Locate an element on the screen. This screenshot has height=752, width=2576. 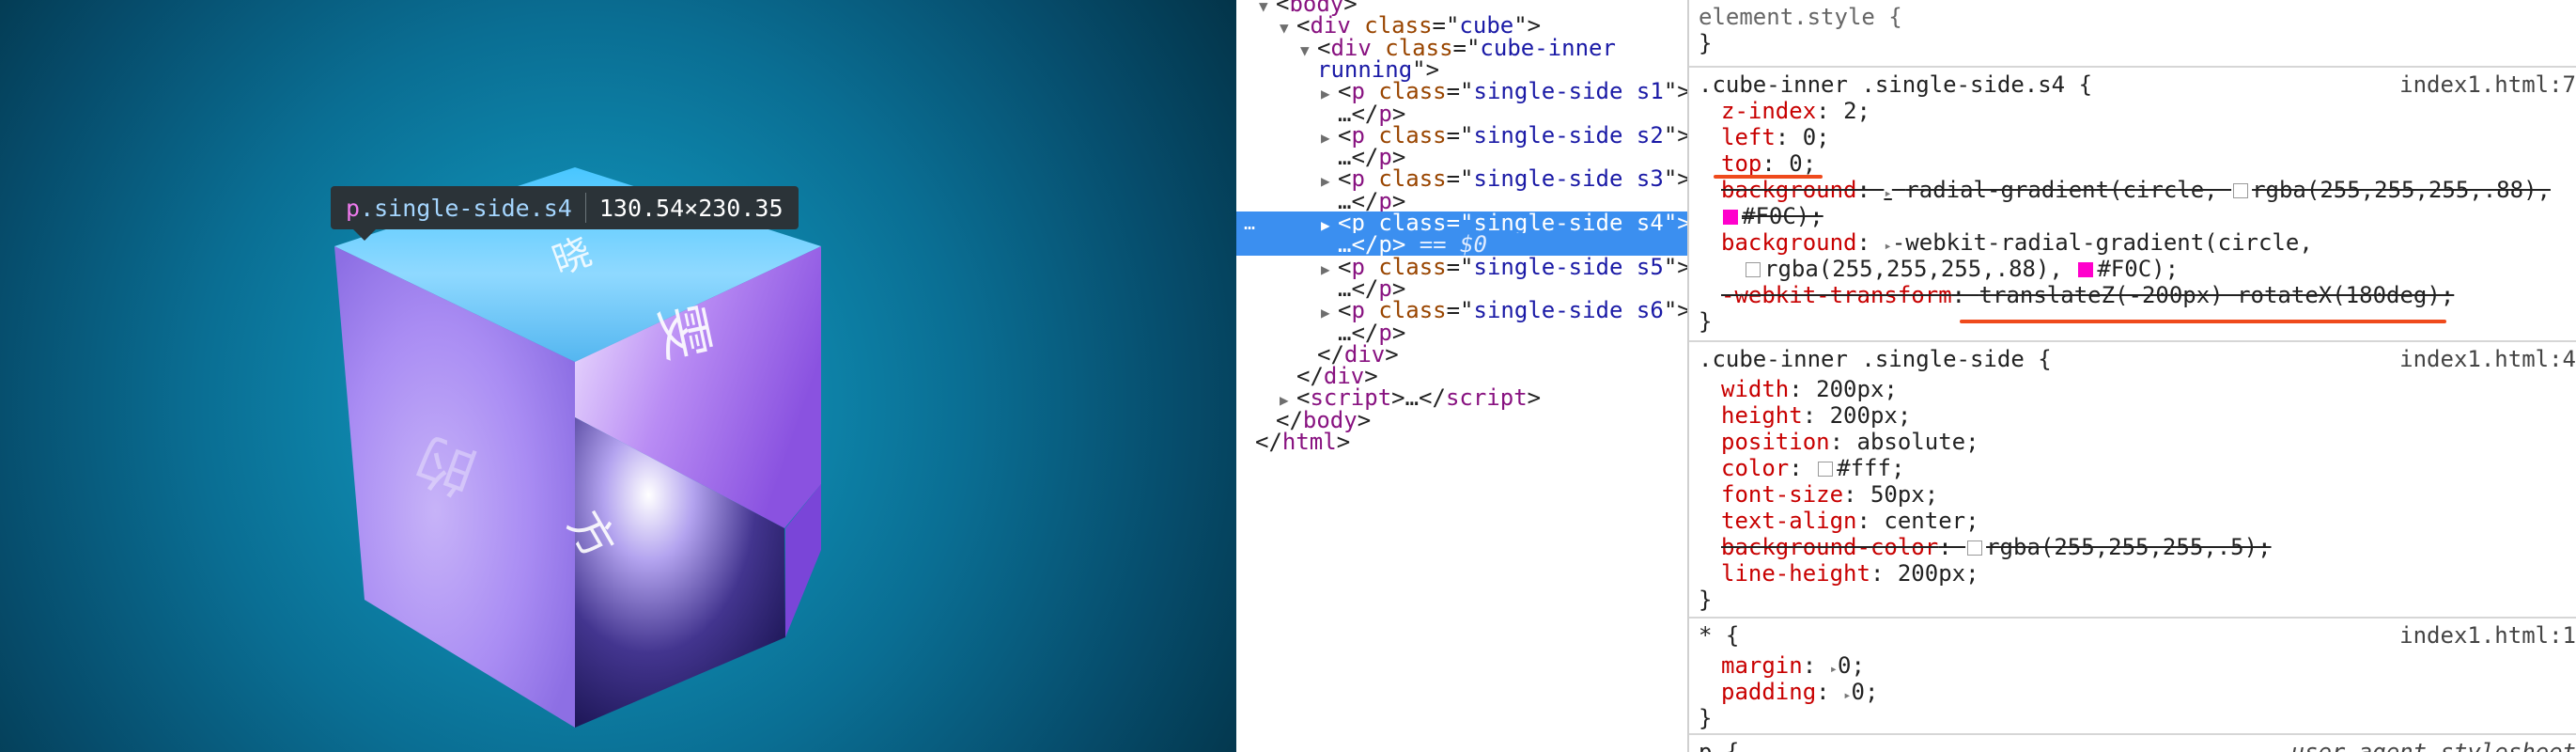
dom-node-line: ▶ <p class="single-side s1"> is located at coordinates (1461, 91).